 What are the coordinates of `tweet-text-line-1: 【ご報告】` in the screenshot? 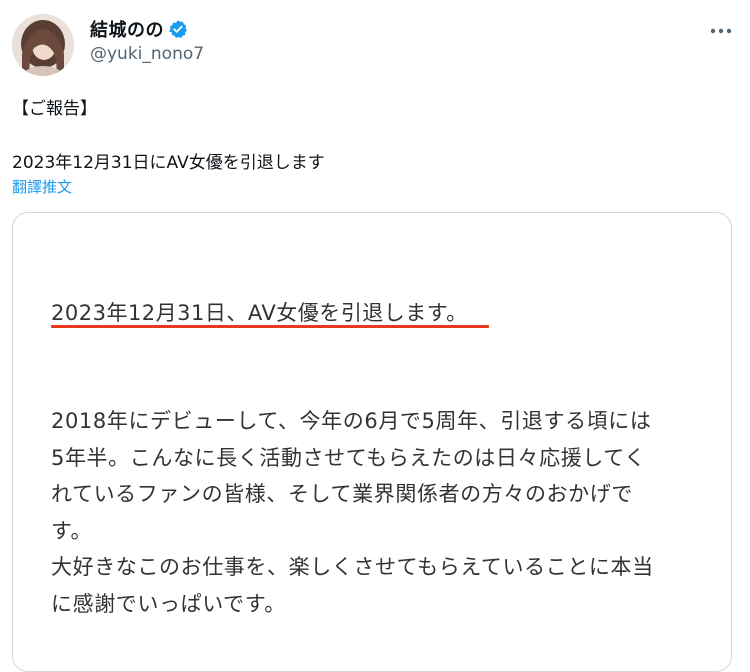 It's located at (54, 109).